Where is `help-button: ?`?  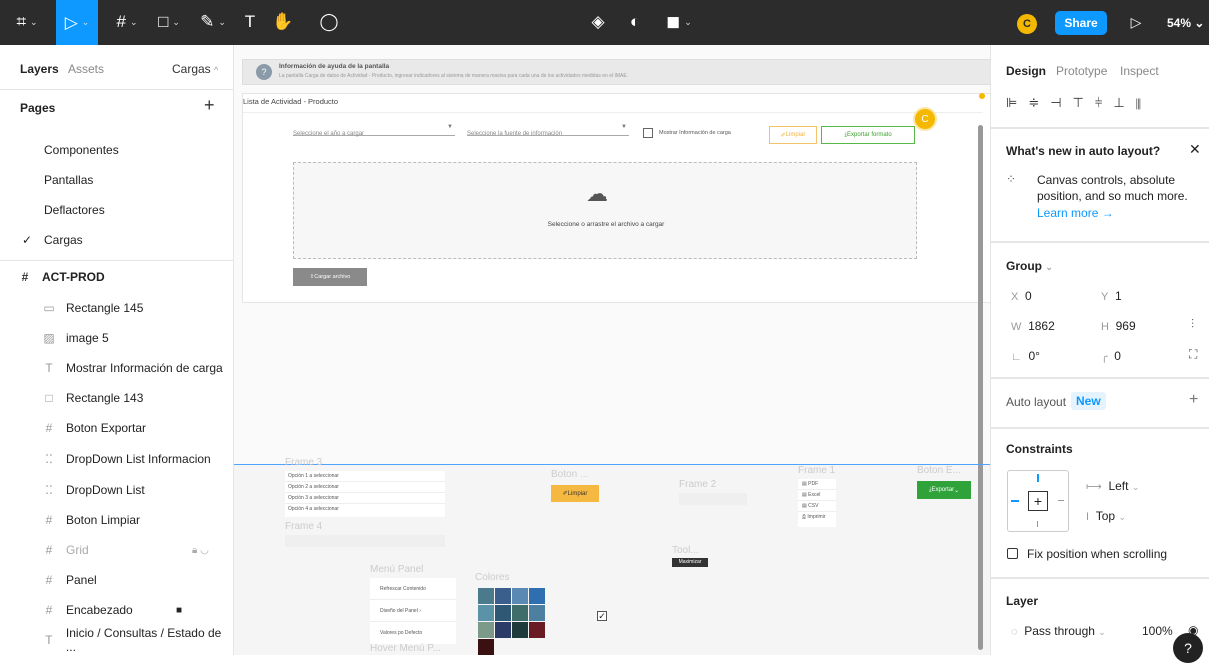
help-button: ? is located at coordinates (1188, 648).